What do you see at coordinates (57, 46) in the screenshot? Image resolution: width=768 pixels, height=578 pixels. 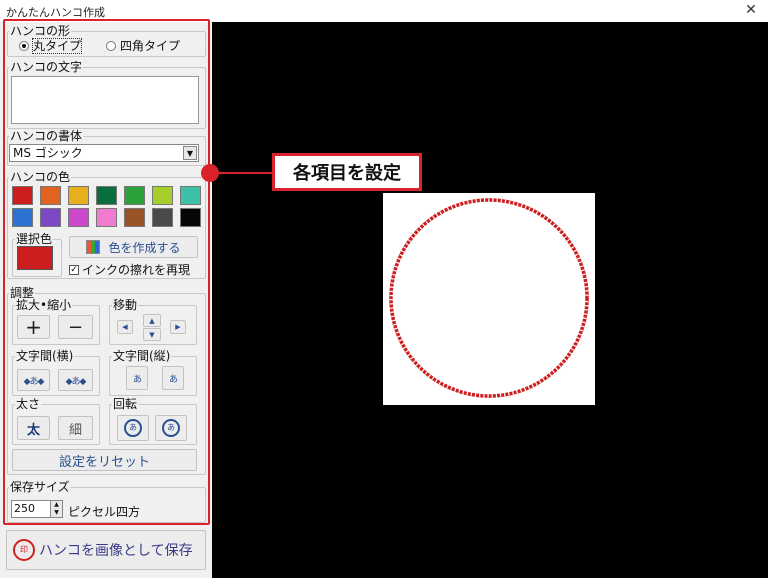 I see `radio-label-round: 丸タイプ` at bounding box center [57, 46].